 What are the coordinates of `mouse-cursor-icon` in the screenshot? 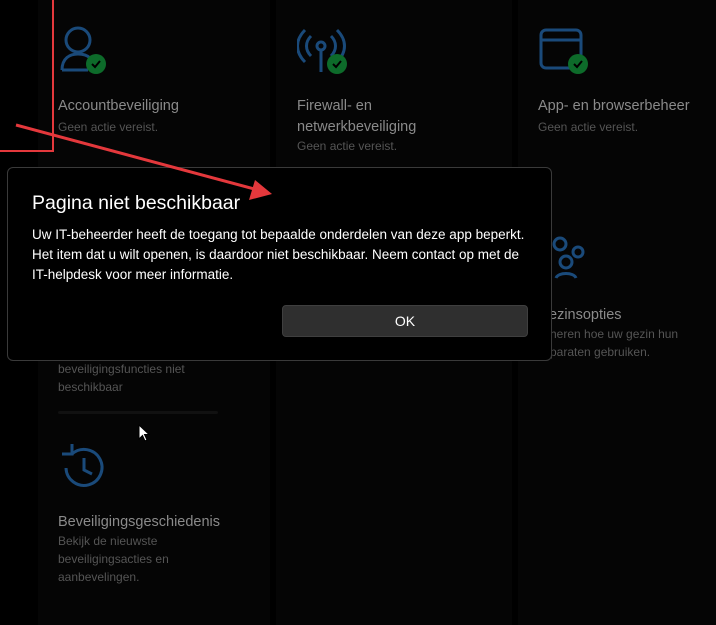 It's located at (144, 433).